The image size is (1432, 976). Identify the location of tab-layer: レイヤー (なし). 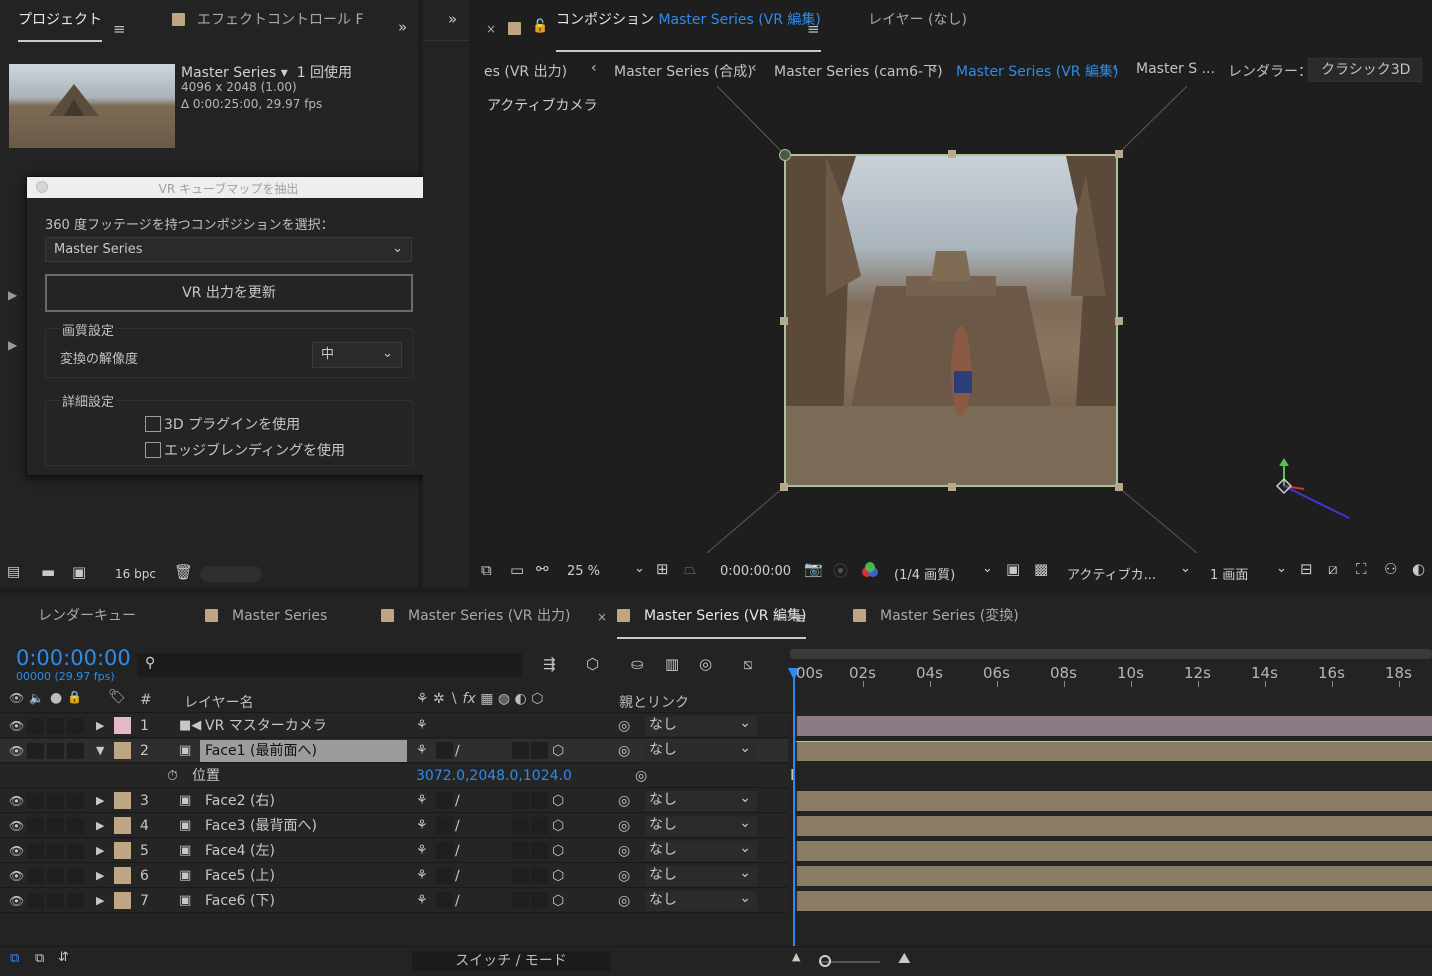
(917, 20).